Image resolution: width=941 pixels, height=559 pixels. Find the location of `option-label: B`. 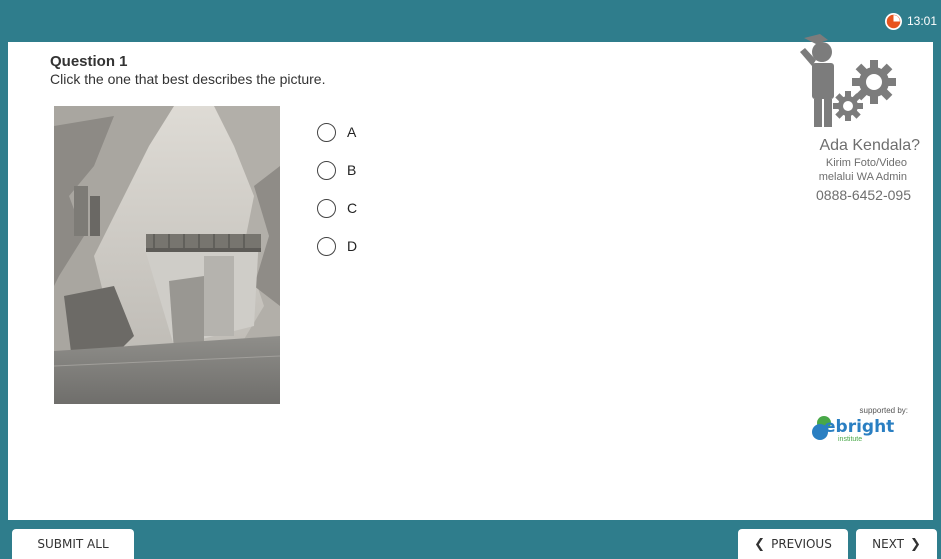

option-label: B is located at coordinates (352, 170).